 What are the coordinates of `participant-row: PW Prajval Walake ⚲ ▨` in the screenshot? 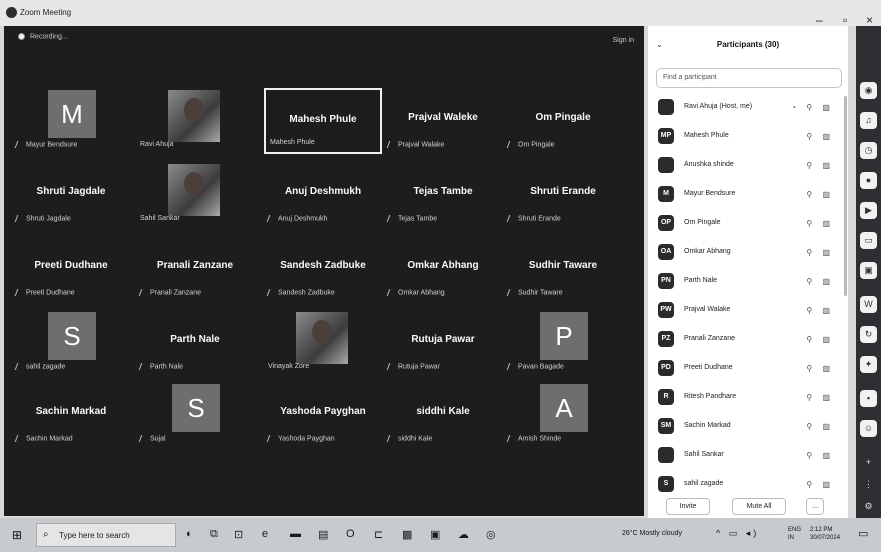 It's located at (749, 311).